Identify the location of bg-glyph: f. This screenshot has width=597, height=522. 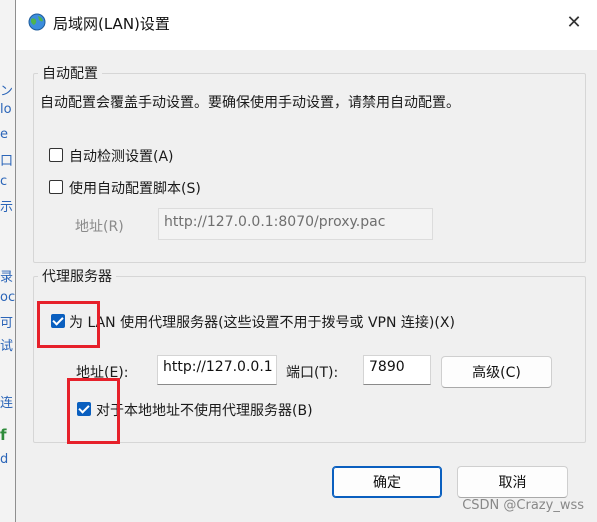
(3, 435).